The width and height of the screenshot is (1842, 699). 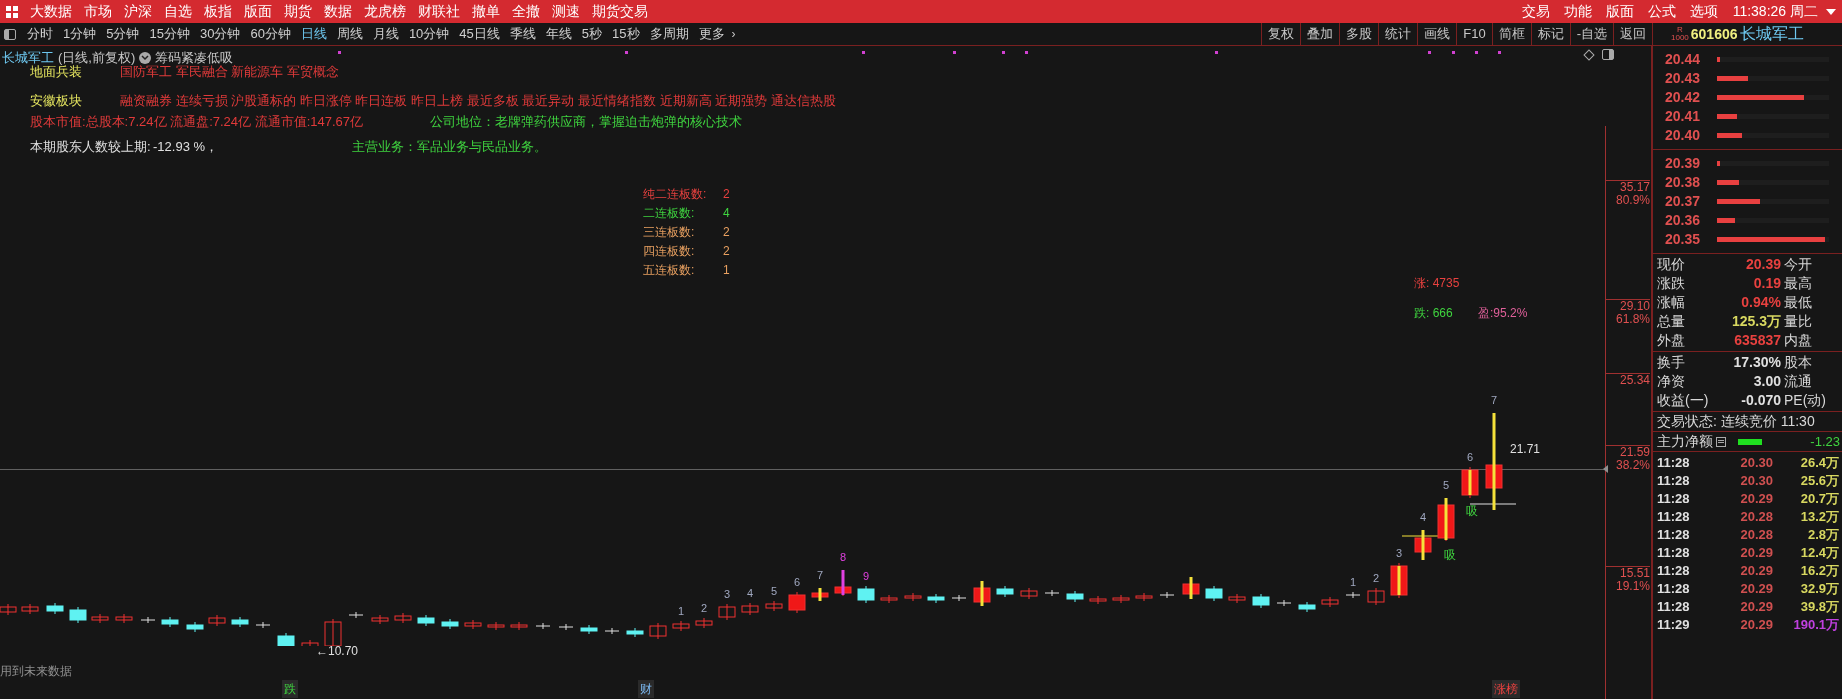 I want to click on period-tab: 30分钟, so click(x=220, y=34).